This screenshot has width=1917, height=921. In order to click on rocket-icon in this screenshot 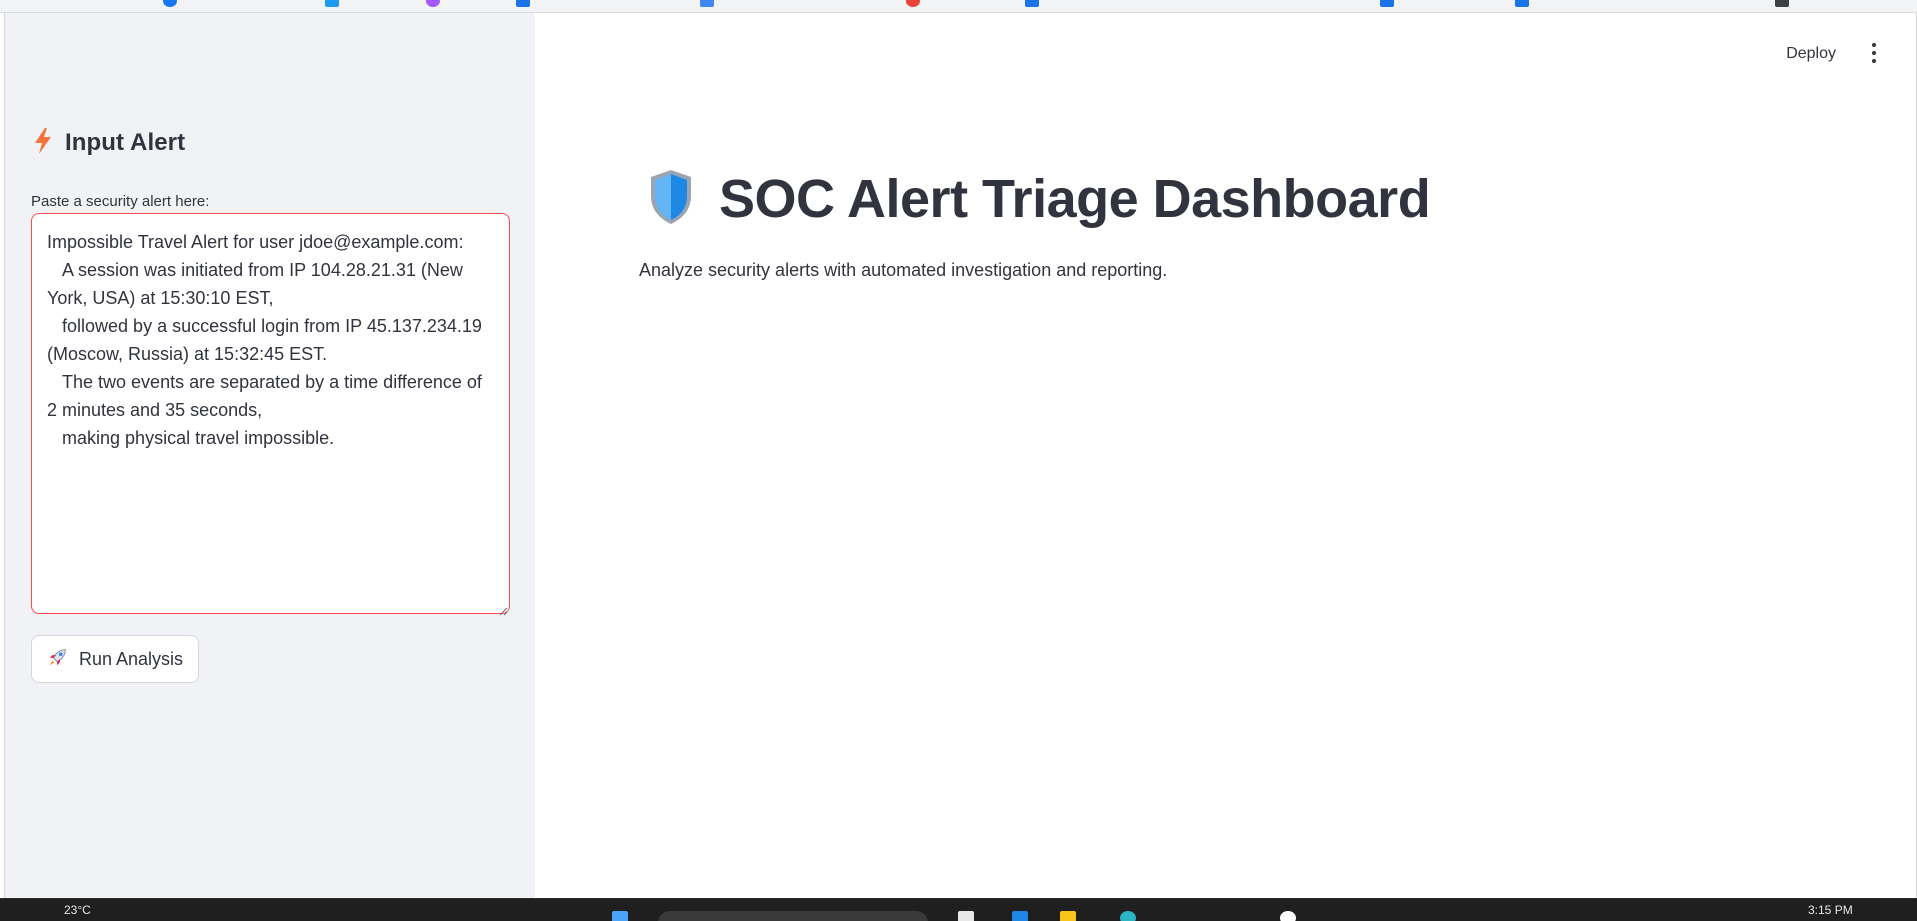, I will do `click(58, 659)`.